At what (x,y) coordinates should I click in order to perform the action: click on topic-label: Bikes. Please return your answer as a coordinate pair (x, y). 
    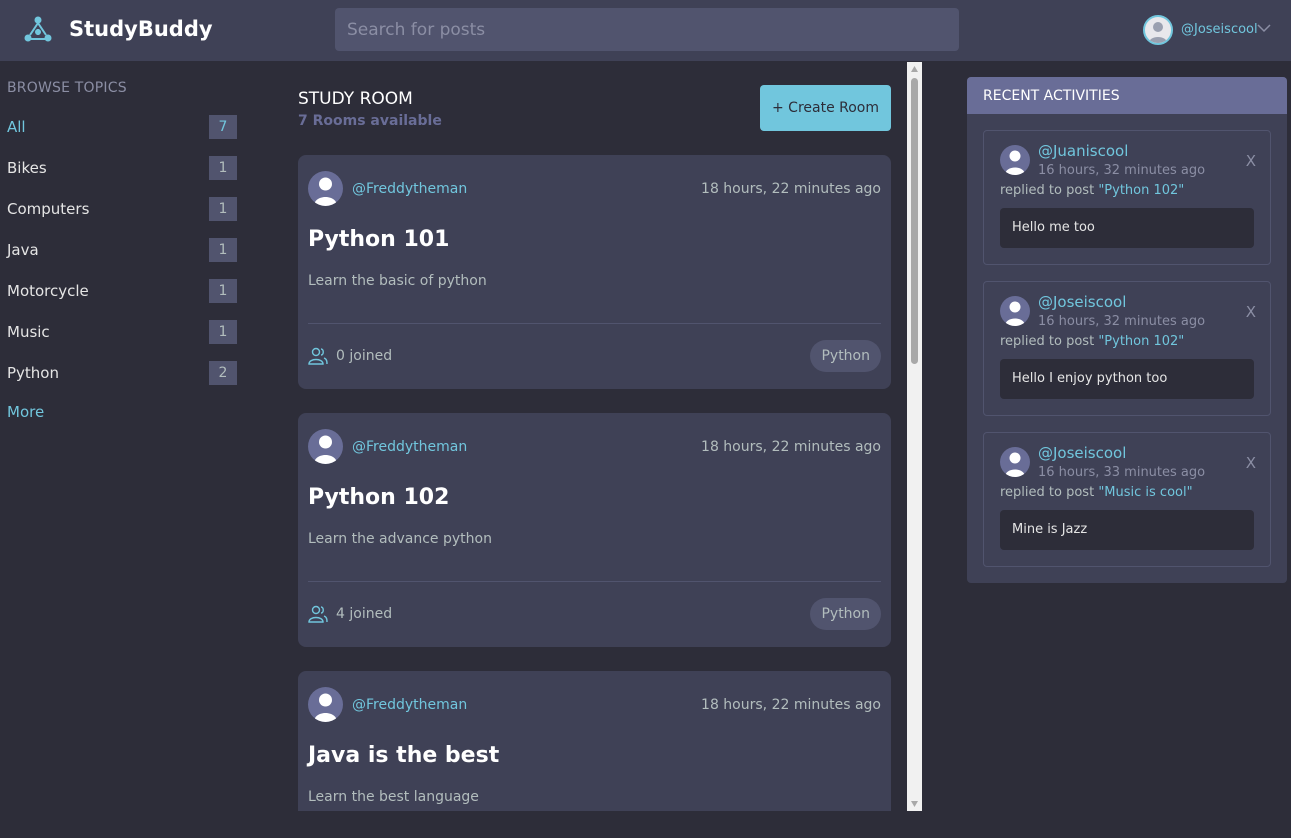
    Looking at the image, I should click on (27, 168).